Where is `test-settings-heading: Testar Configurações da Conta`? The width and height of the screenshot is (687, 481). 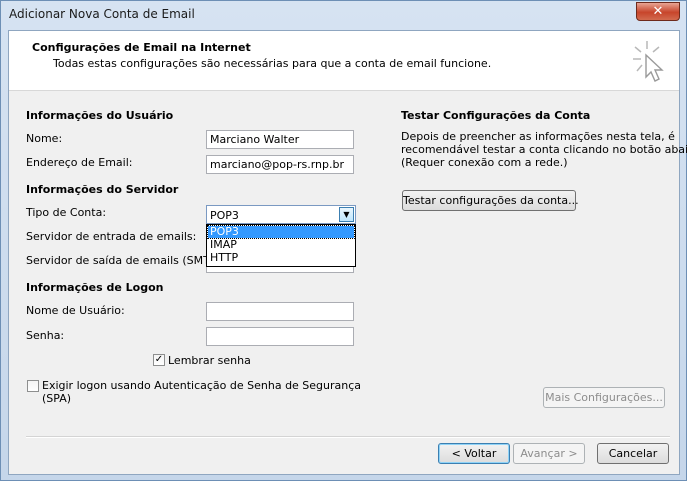
test-settings-heading: Testar Configurações da Conta is located at coordinates (496, 115).